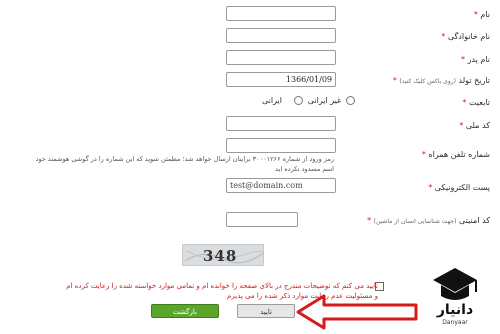 This screenshot has height=334, width=500. What do you see at coordinates (455, 154) in the screenshot?
I see `phone-label: * شماره تلفن همراه` at bounding box center [455, 154].